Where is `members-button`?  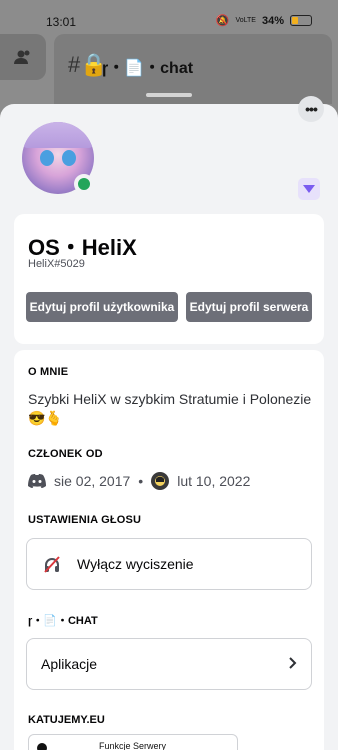
members-button is located at coordinates (23, 57).